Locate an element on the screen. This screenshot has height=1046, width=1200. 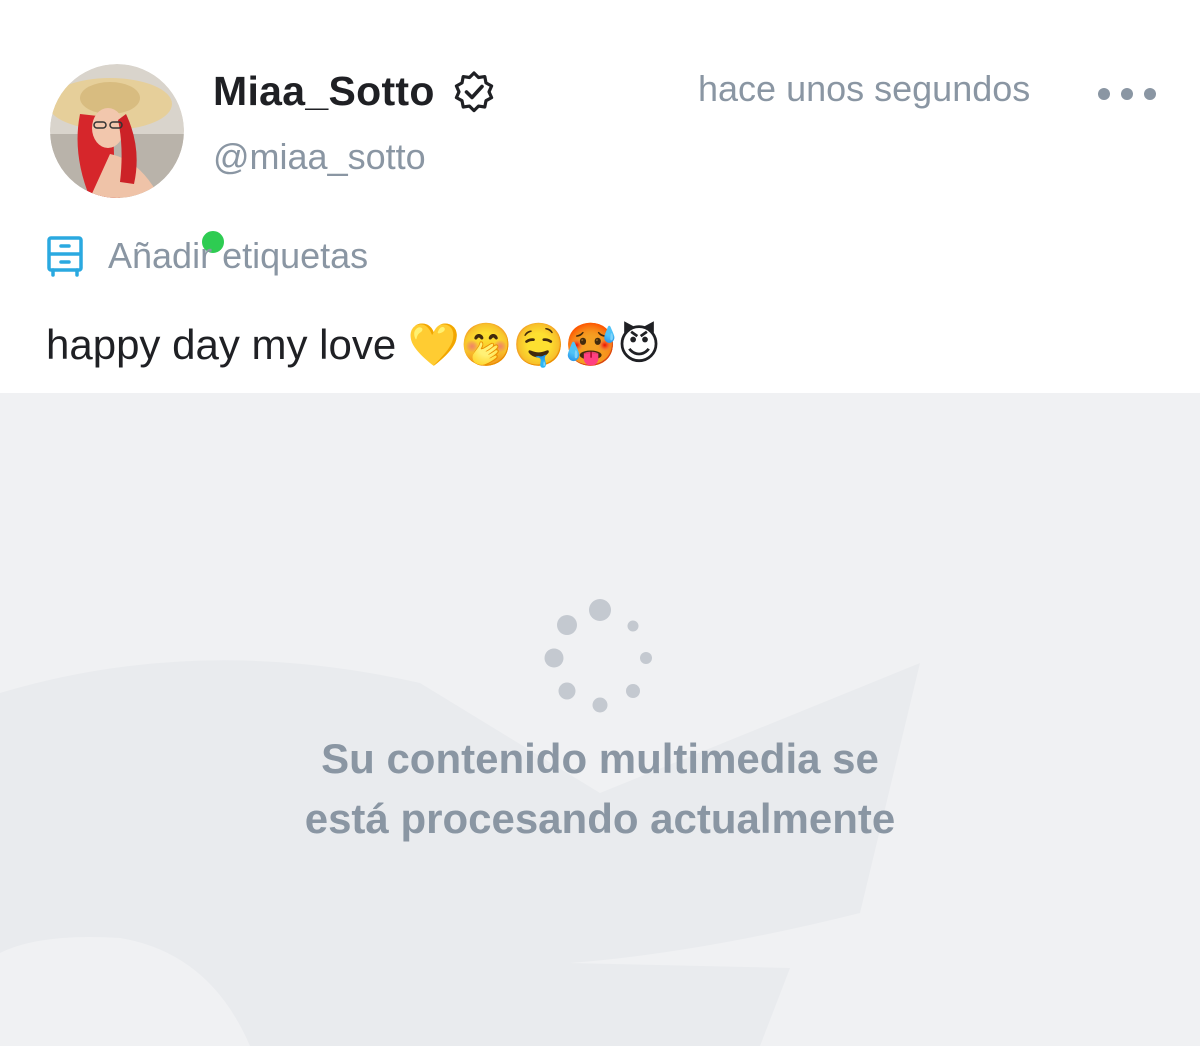
post-caption: happy day my love 💛🤭🤤🥵😈 is located at coordinates (353, 345).